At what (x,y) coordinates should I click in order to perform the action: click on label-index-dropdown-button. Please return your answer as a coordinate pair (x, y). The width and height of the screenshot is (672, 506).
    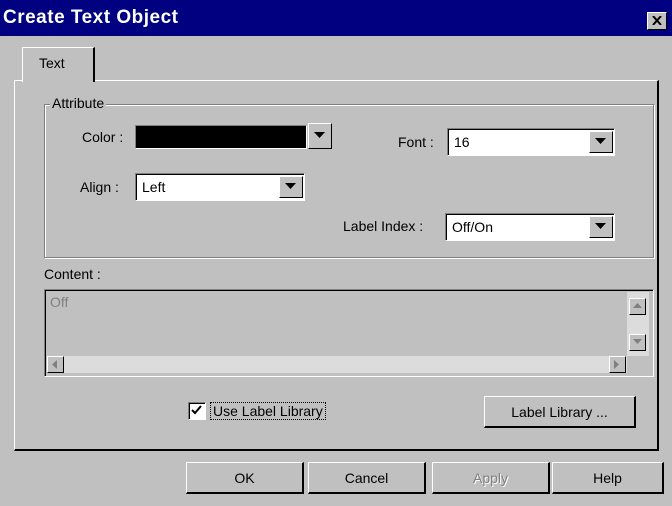
    Looking at the image, I should click on (601, 227).